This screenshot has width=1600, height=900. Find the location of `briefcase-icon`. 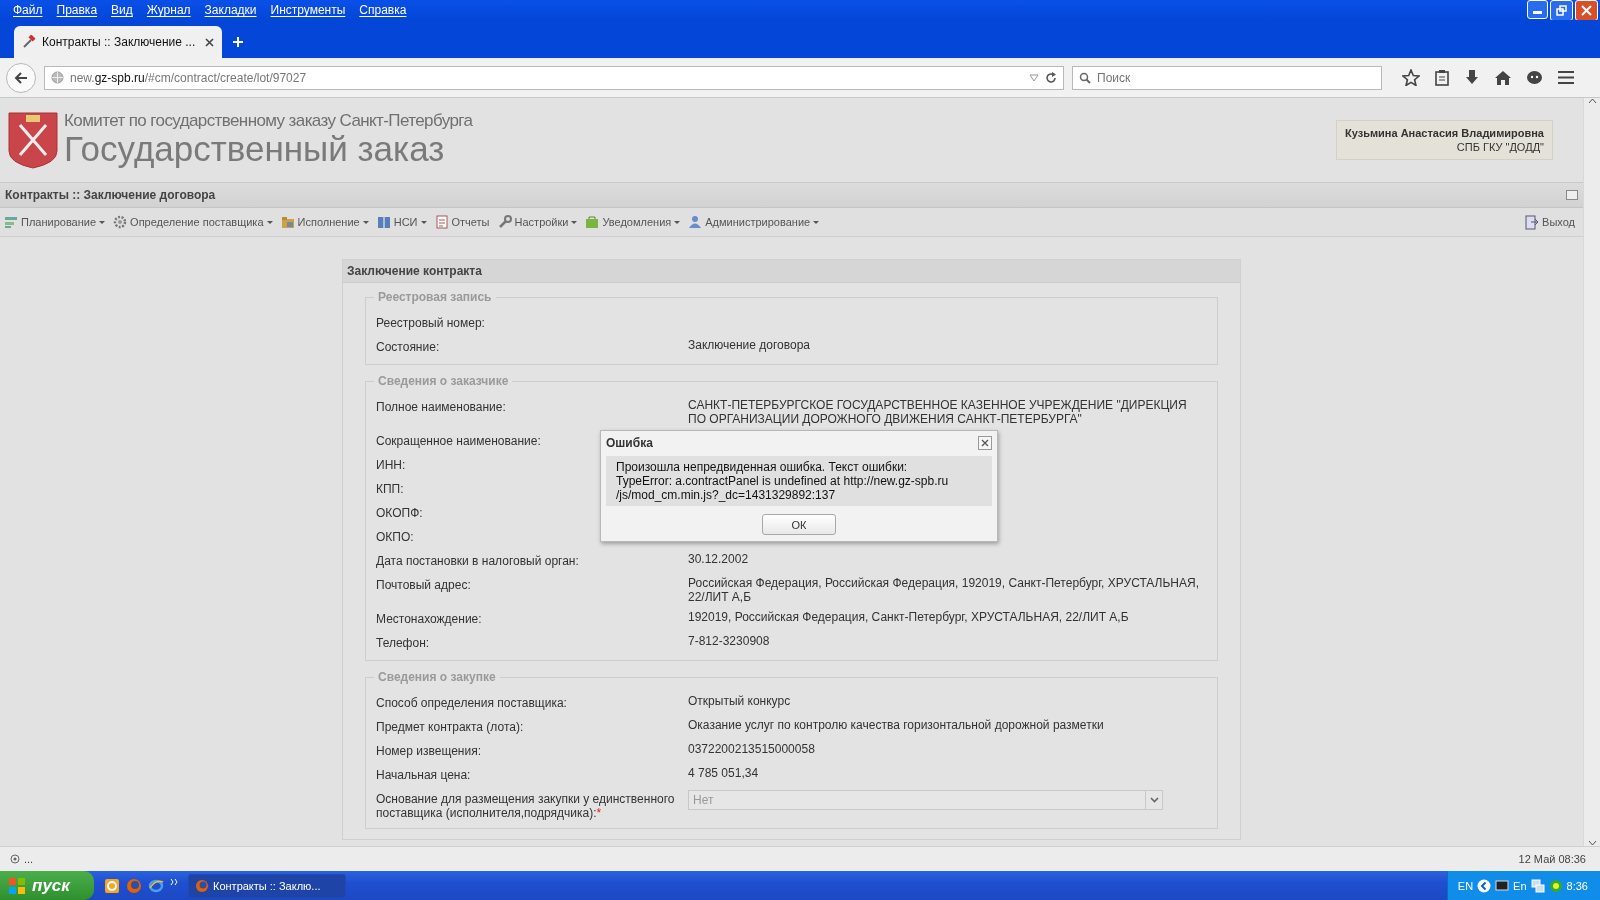

briefcase-icon is located at coordinates (592, 222).